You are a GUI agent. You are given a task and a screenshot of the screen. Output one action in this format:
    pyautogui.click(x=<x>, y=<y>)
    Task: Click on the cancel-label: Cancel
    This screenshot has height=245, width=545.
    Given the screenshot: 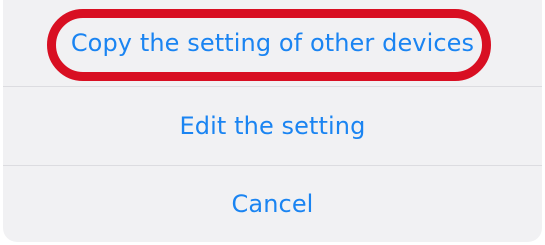 What is the action you would take?
    pyautogui.click(x=272, y=204)
    